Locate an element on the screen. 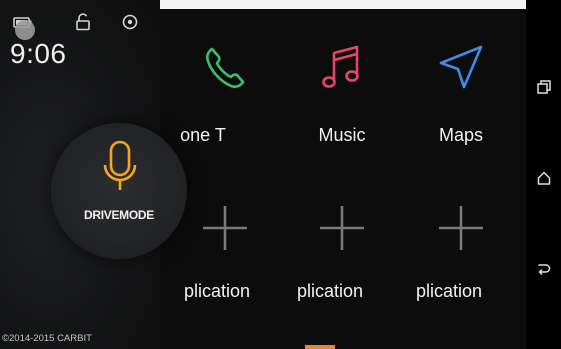 The height and width of the screenshot is (349, 561). page-indicator is located at coordinates (320, 347).